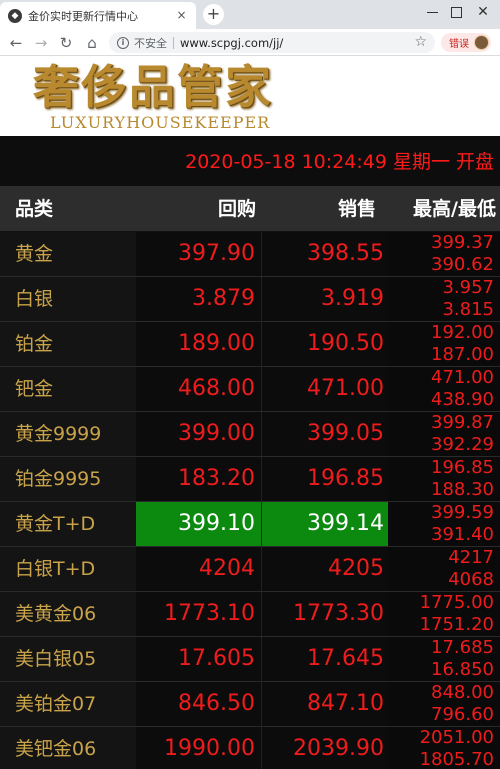  What do you see at coordinates (356, 568) in the screenshot?
I see `sell-price: 4205` at bounding box center [356, 568].